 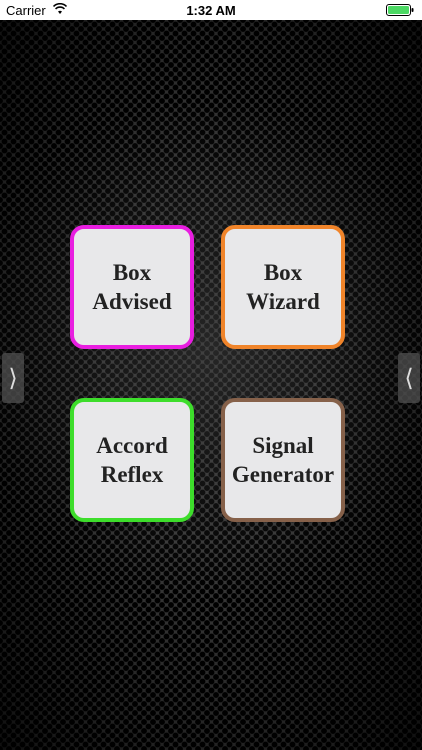 I want to click on signal-generator-button: Signal Generator, so click(x=283, y=460).